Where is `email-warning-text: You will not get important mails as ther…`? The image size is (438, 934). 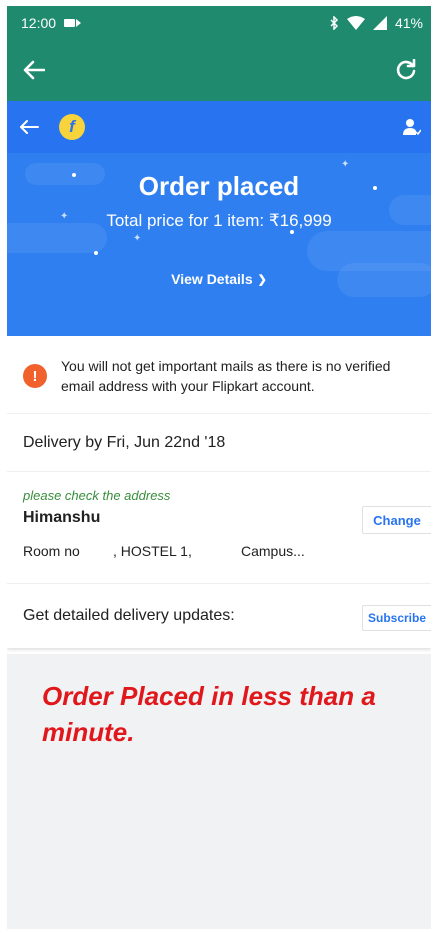
email-warning-text: You will not get important mails as ther… is located at coordinates (226, 376).